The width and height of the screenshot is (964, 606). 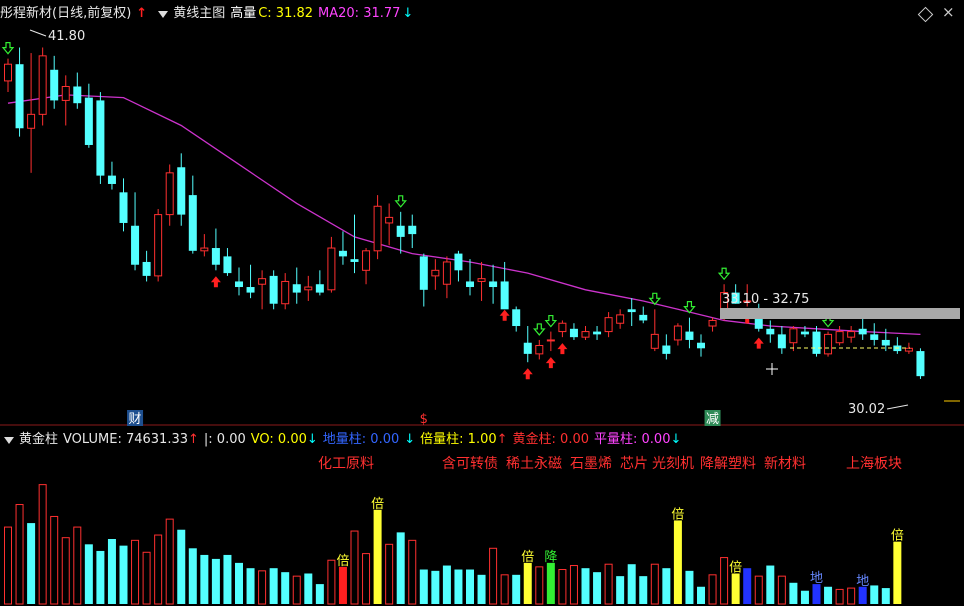 What do you see at coordinates (38, 440) in the screenshot?
I see `sub-title: 黄金柱` at bounding box center [38, 440].